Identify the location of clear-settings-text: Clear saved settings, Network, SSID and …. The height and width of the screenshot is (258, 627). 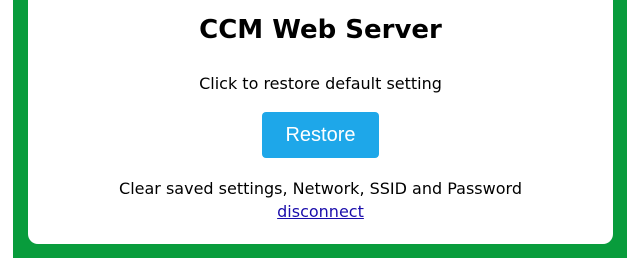
(320, 188).